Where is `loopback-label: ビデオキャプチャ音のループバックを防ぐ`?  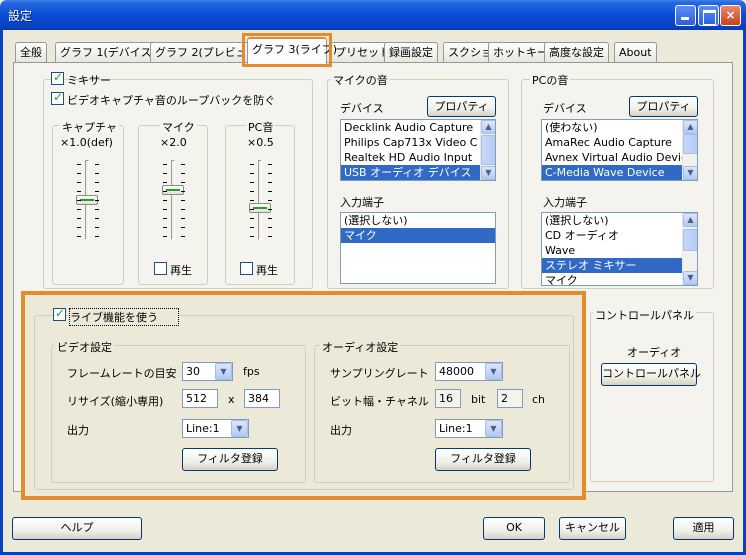
loopback-label: ビデオキャプチャ音のループバックを防ぐ is located at coordinates (171, 100).